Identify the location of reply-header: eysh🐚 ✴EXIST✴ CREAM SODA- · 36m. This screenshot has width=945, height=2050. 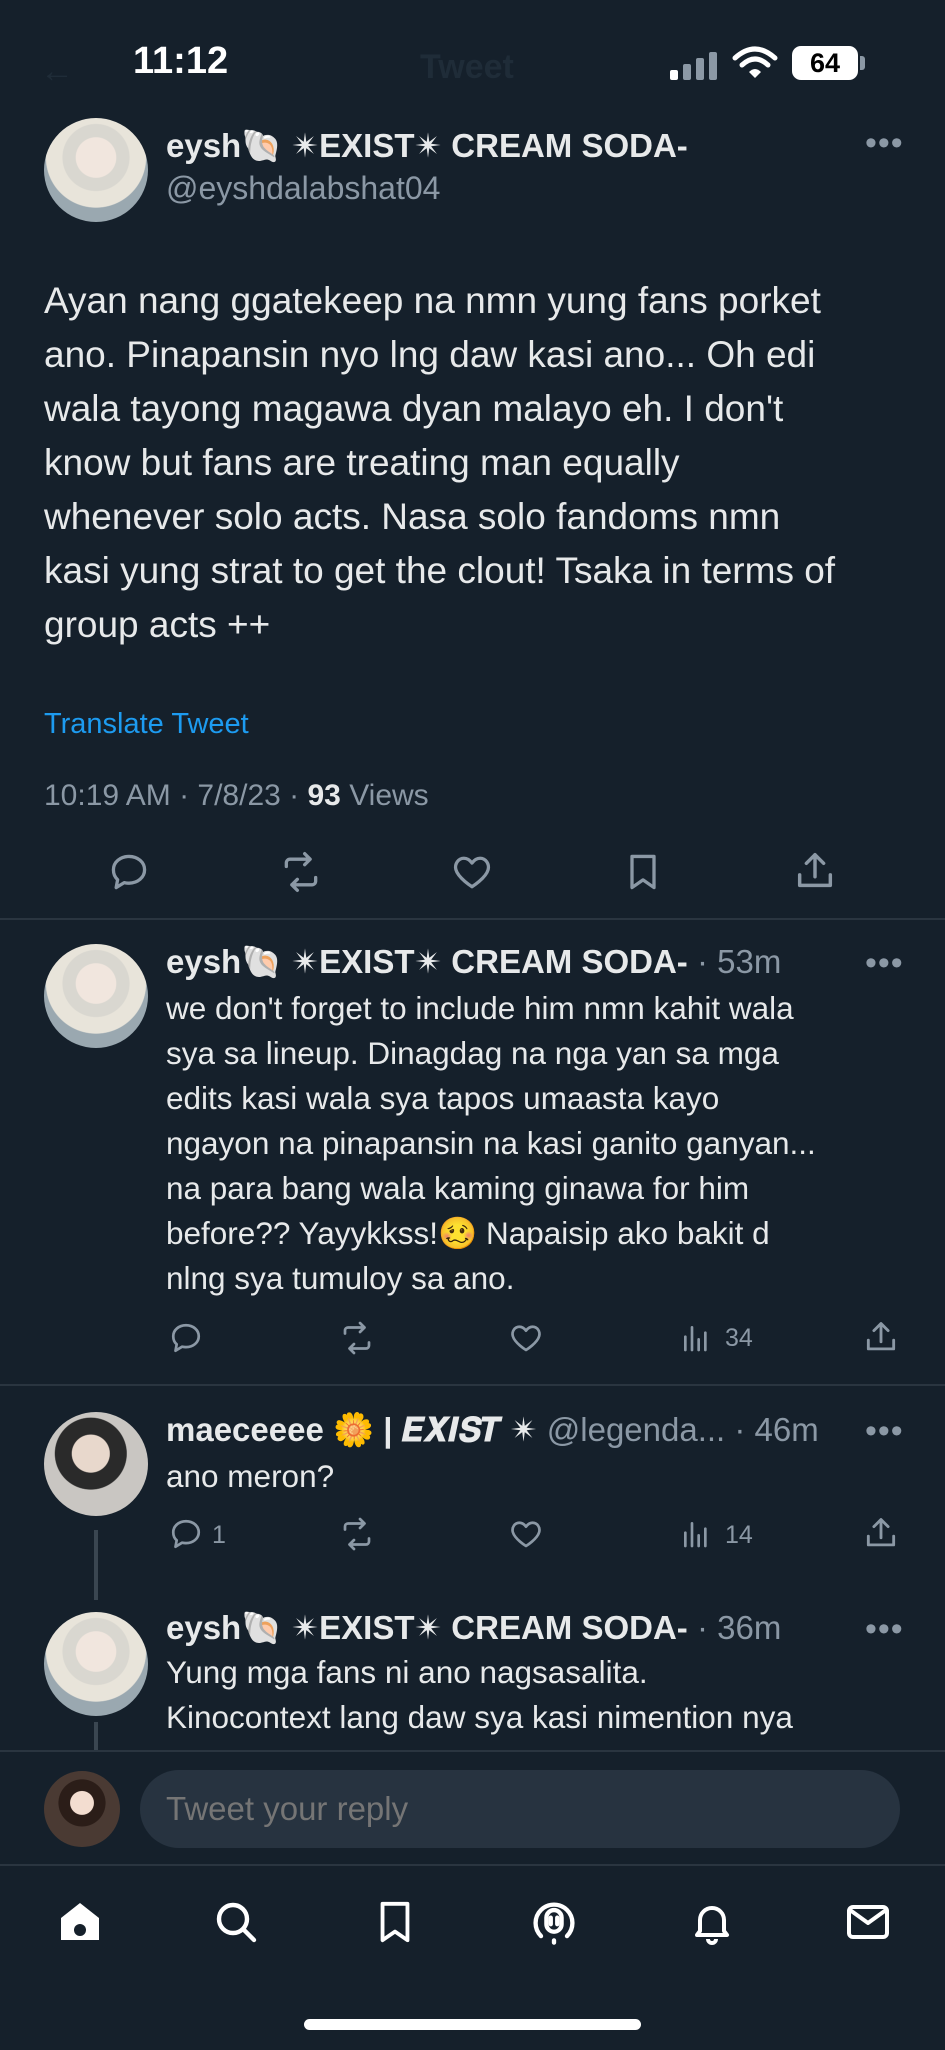
(473, 1628).